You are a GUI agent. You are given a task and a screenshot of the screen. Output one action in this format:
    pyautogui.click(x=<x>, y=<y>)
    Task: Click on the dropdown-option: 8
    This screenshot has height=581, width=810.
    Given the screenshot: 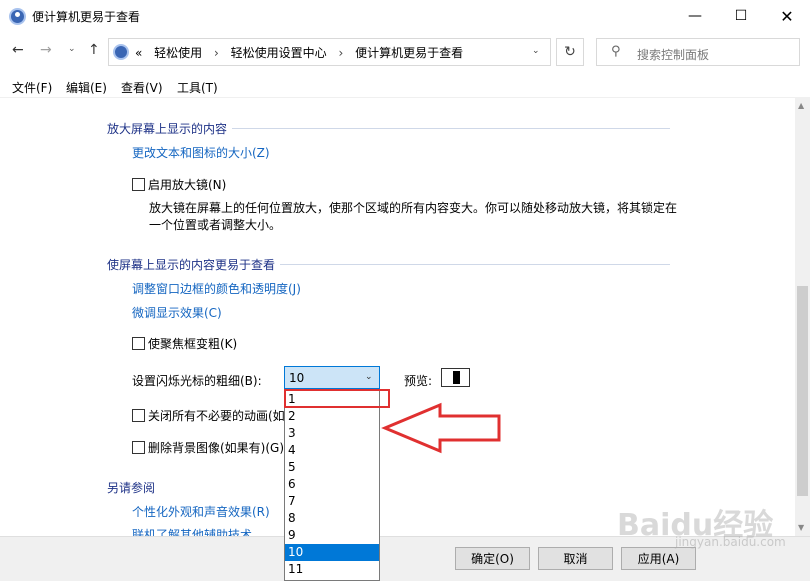 What is the action you would take?
    pyautogui.click(x=332, y=518)
    